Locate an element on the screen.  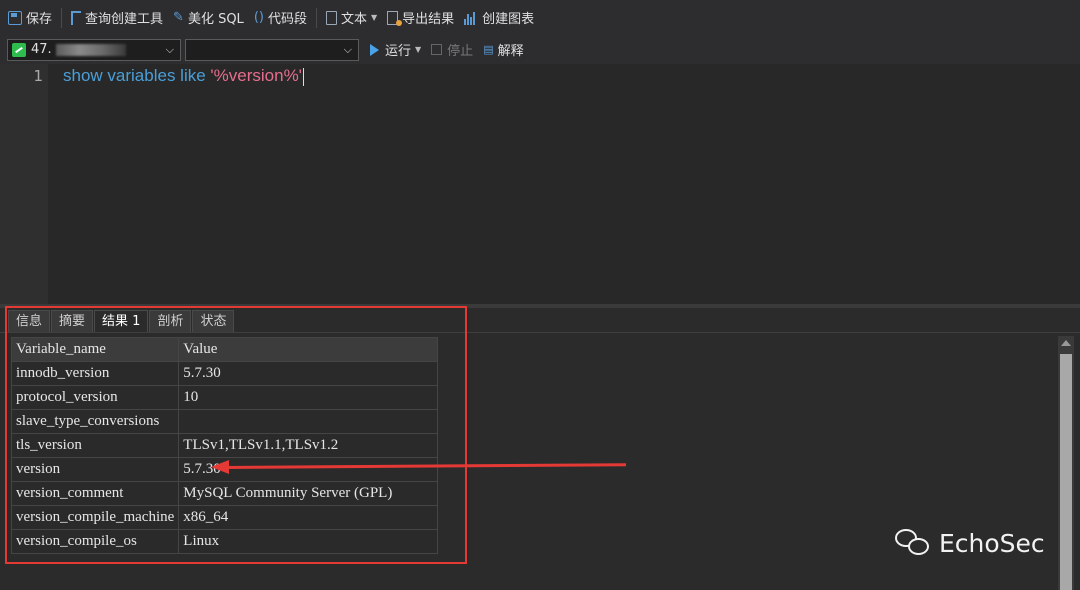
grid-header-row: Variable_name Value is located at coordinates (224, 349).